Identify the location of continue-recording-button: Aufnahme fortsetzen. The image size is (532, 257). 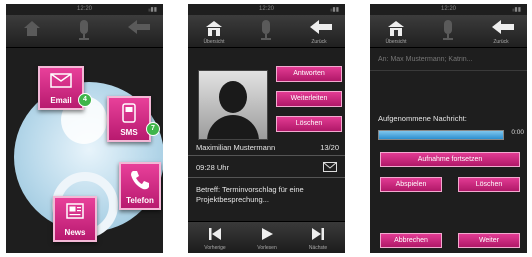
(450, 159).